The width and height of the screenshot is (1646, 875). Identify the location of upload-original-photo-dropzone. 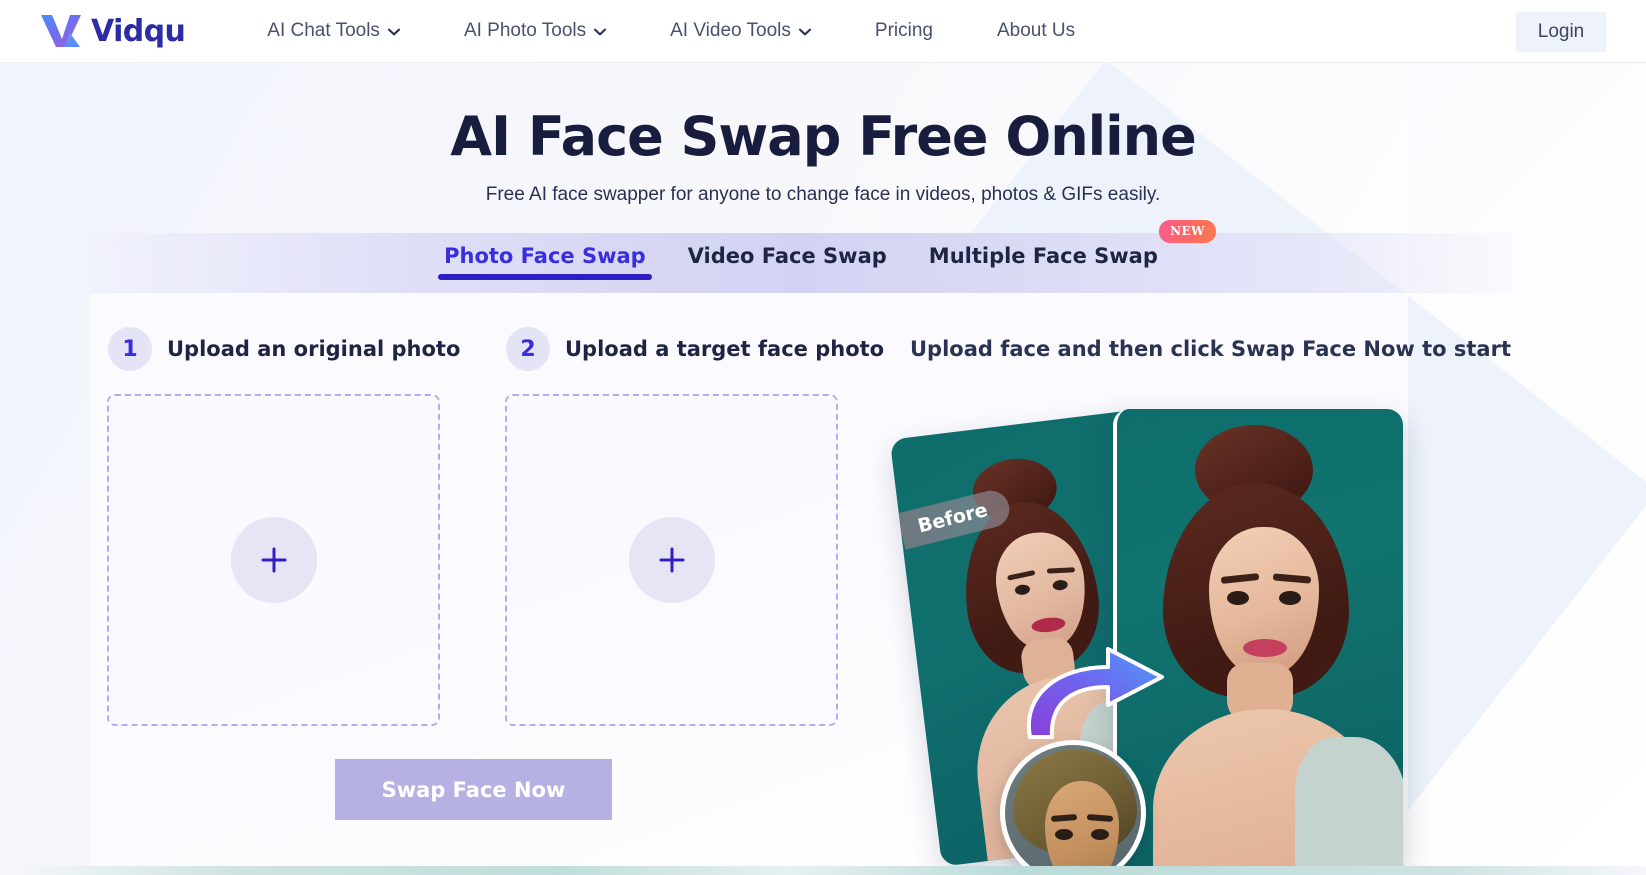
(273, 560).